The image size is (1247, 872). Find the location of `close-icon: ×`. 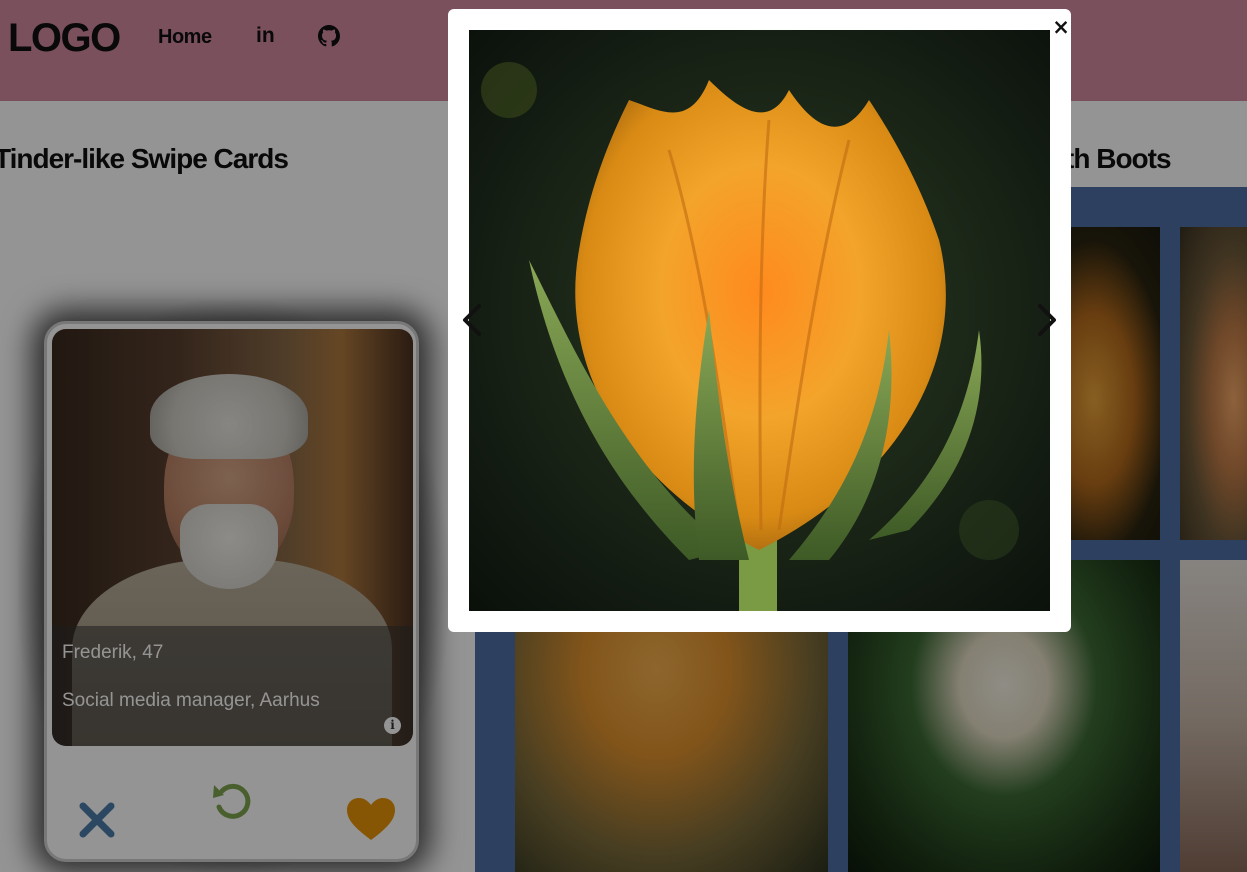

close-icon: × is located at coordinates (1061, 27).